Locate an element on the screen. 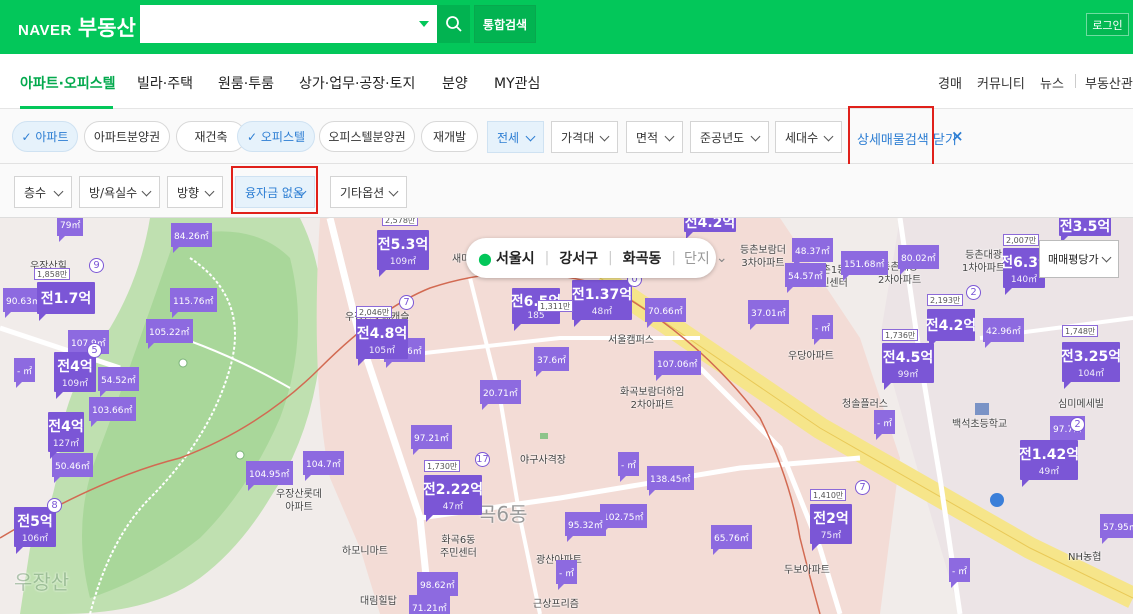 Image resolution: width=1133 pixels, height=614 pixels. listing-marker: 전3.25억 104㎡ is located at coordinates (1091, 365).